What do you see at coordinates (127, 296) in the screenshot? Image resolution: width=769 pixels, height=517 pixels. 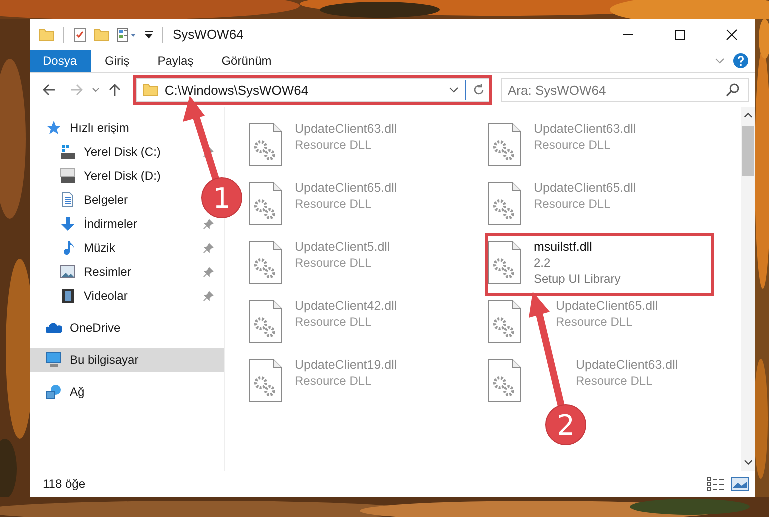 I see `sidebar-item: Videolar` at bounding box center [127, 296].